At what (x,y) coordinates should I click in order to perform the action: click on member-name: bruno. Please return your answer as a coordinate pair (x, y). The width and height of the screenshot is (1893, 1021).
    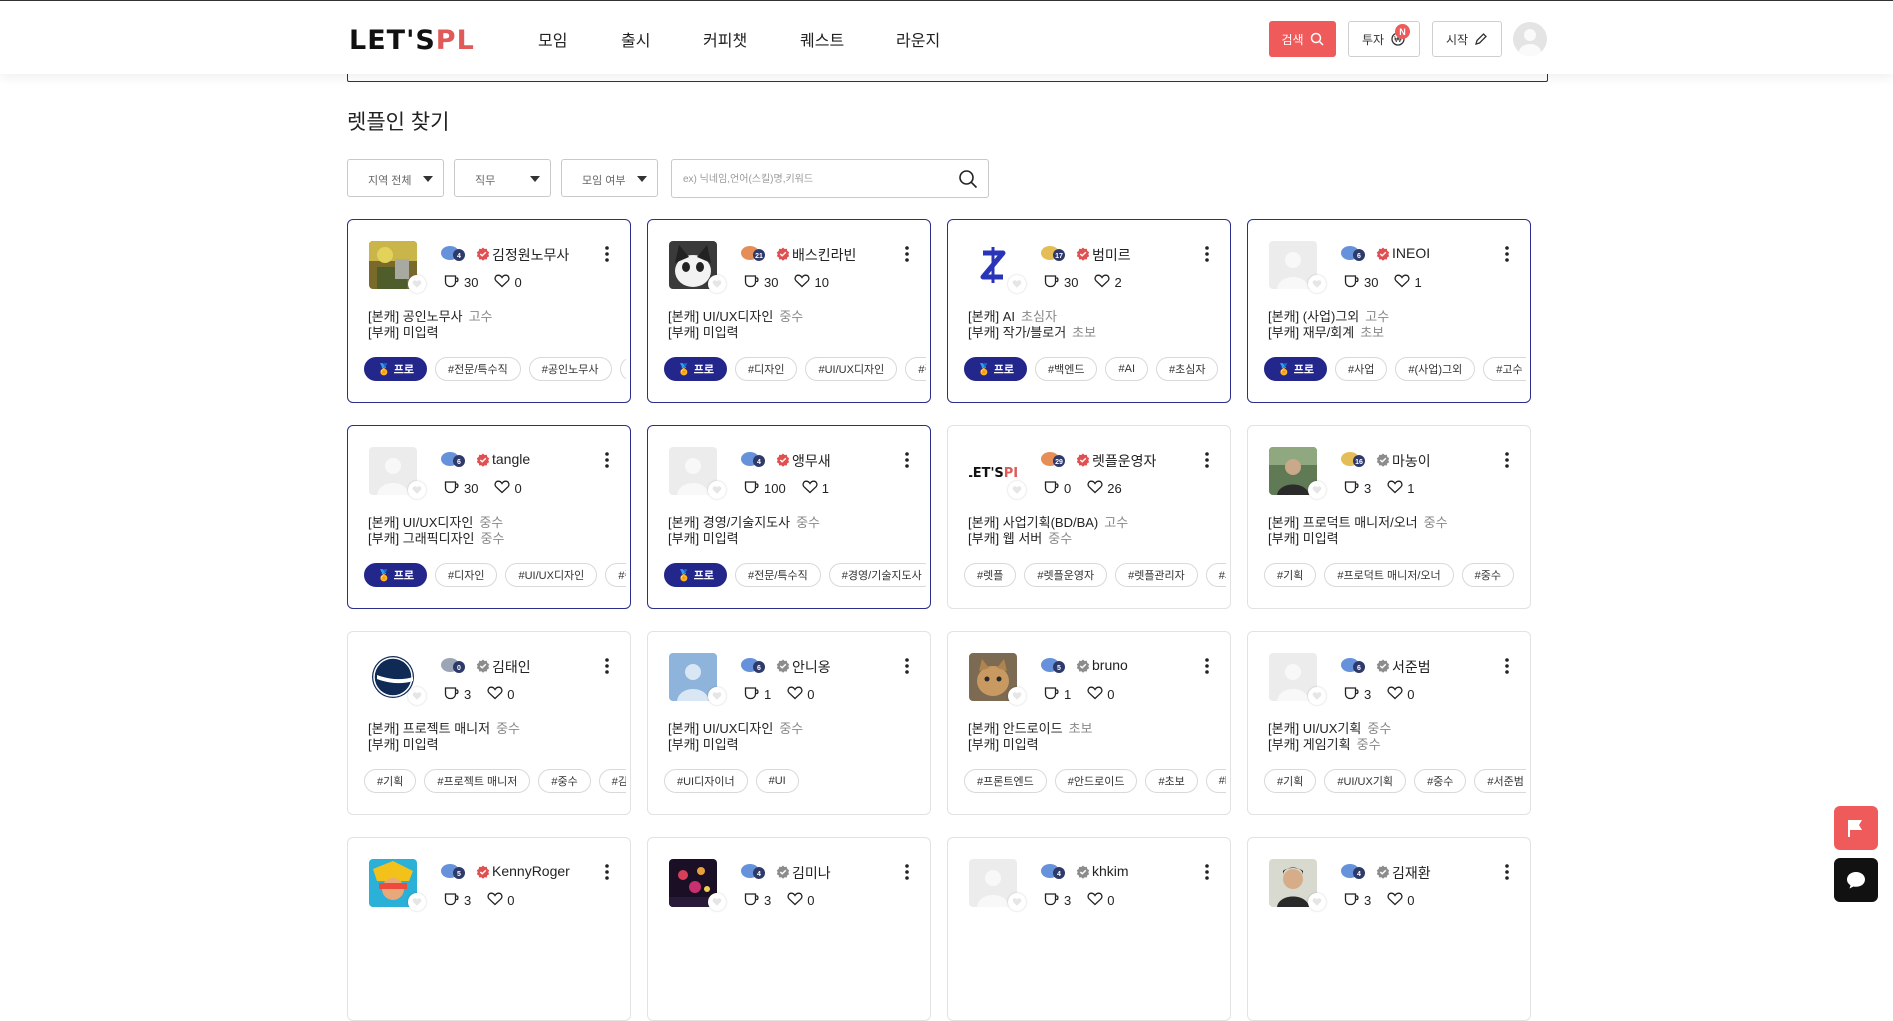
    Looking at the image, I should click on (1110, 665).